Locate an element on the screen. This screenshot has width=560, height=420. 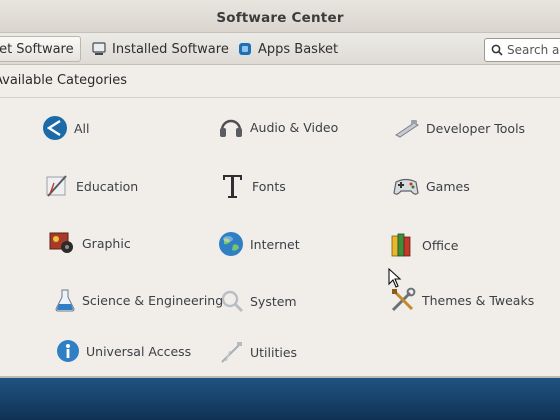
category-label: Games is located at coordinates (448, 186).